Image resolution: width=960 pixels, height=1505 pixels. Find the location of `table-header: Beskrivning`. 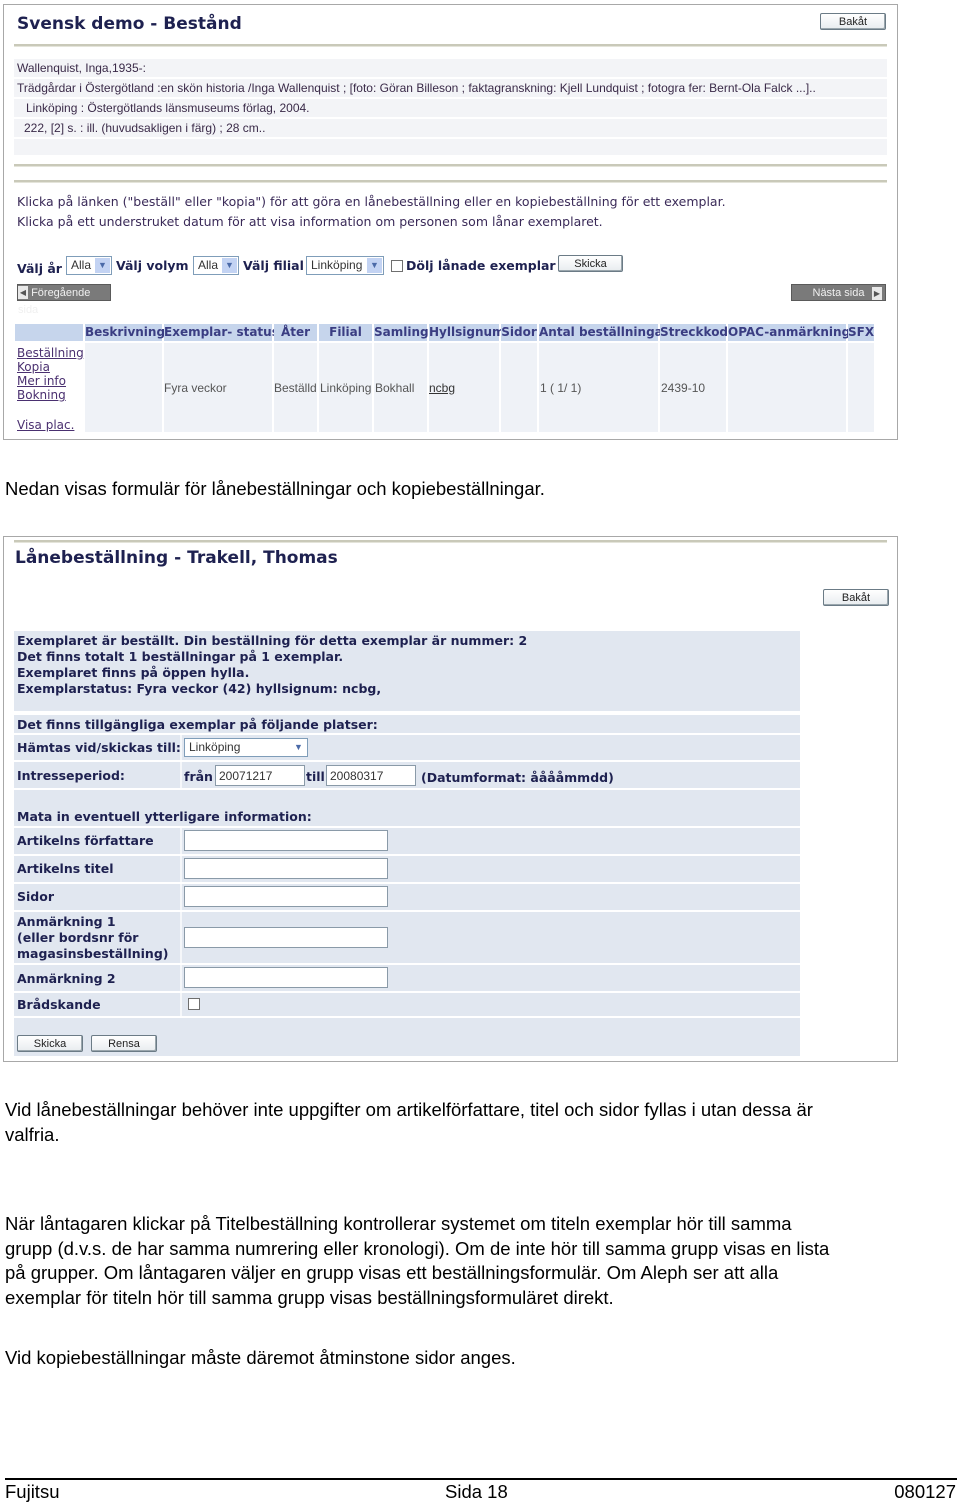

table-header: Beskrivning is located at coordinates (125, 332).